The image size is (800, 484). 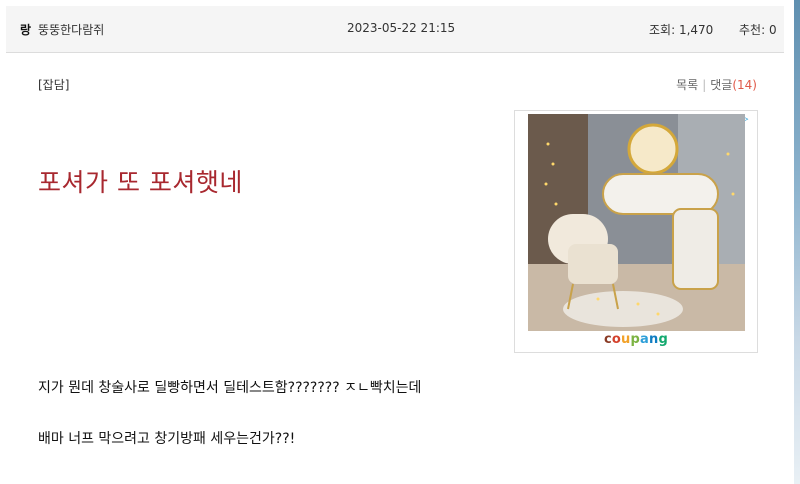 I want to click on coupang-logo: coupang, so click(x=636, y=339).